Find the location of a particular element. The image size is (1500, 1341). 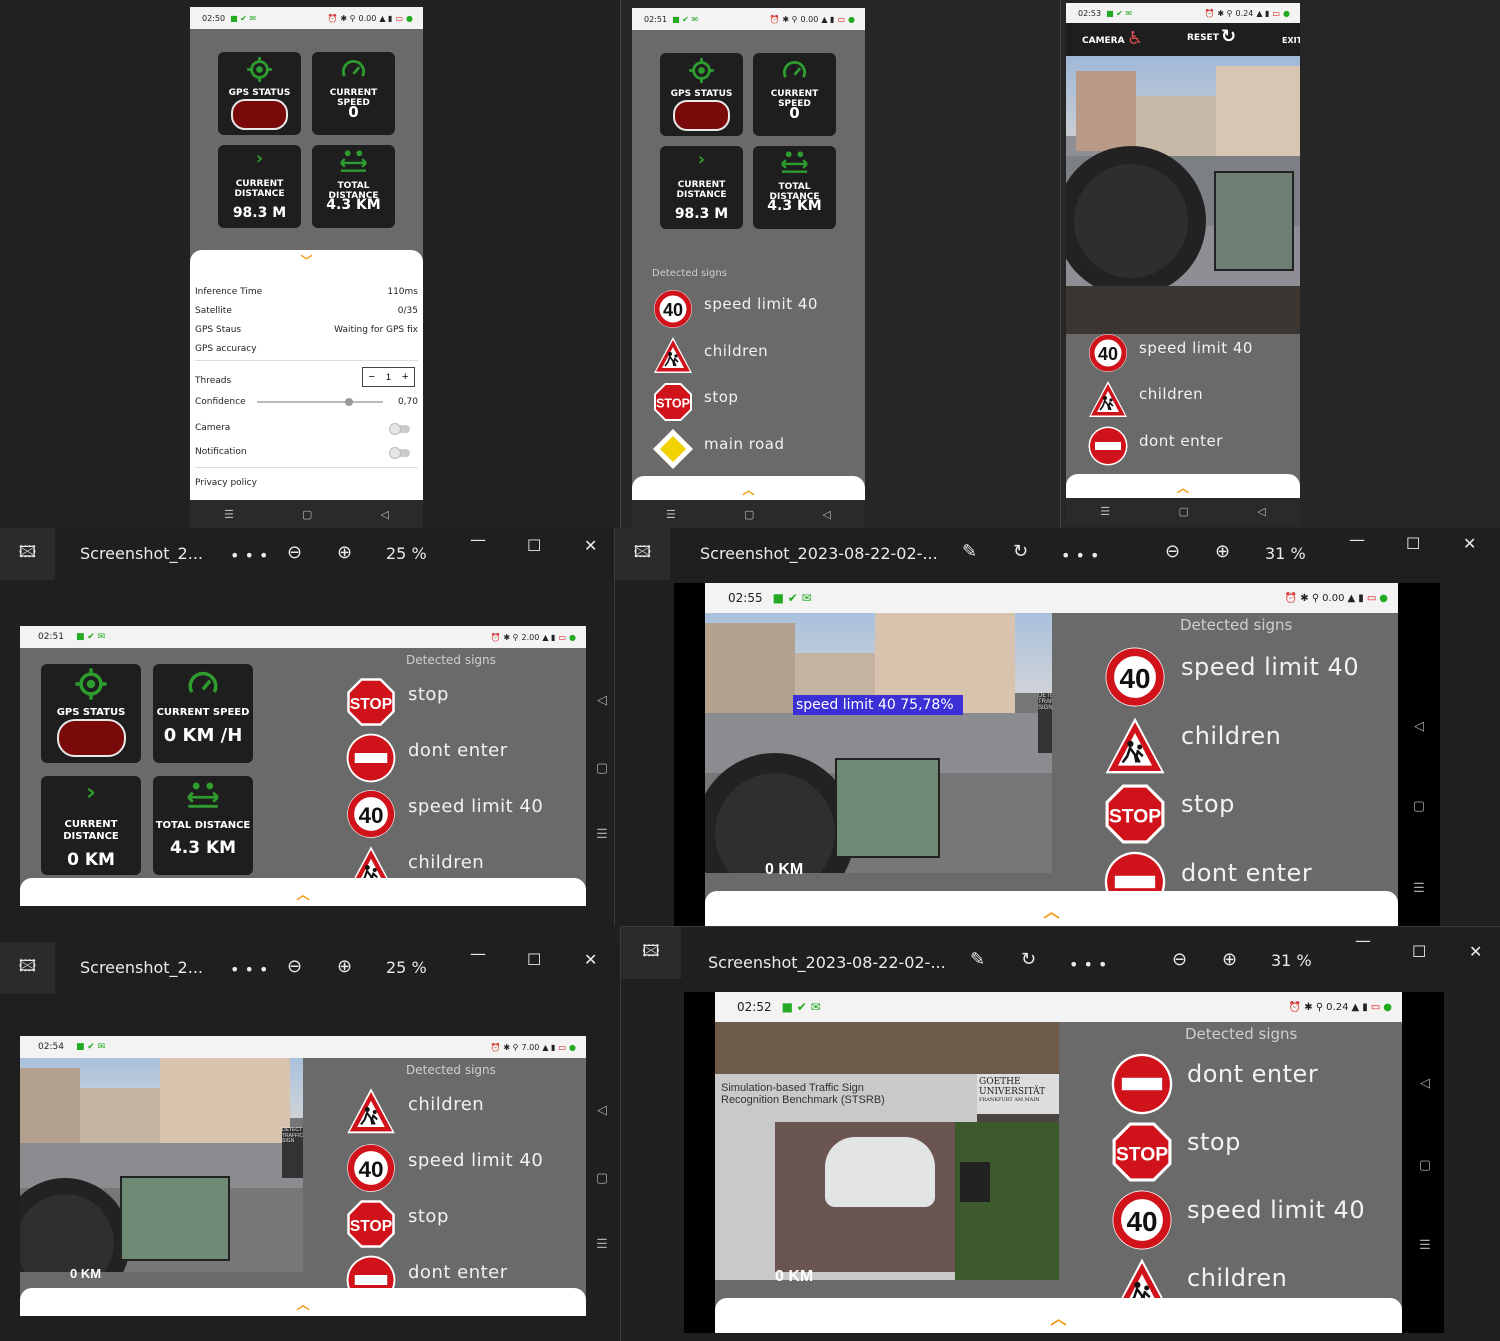

current-distance-value: 98.3 M is located at coordinates (259, 213).